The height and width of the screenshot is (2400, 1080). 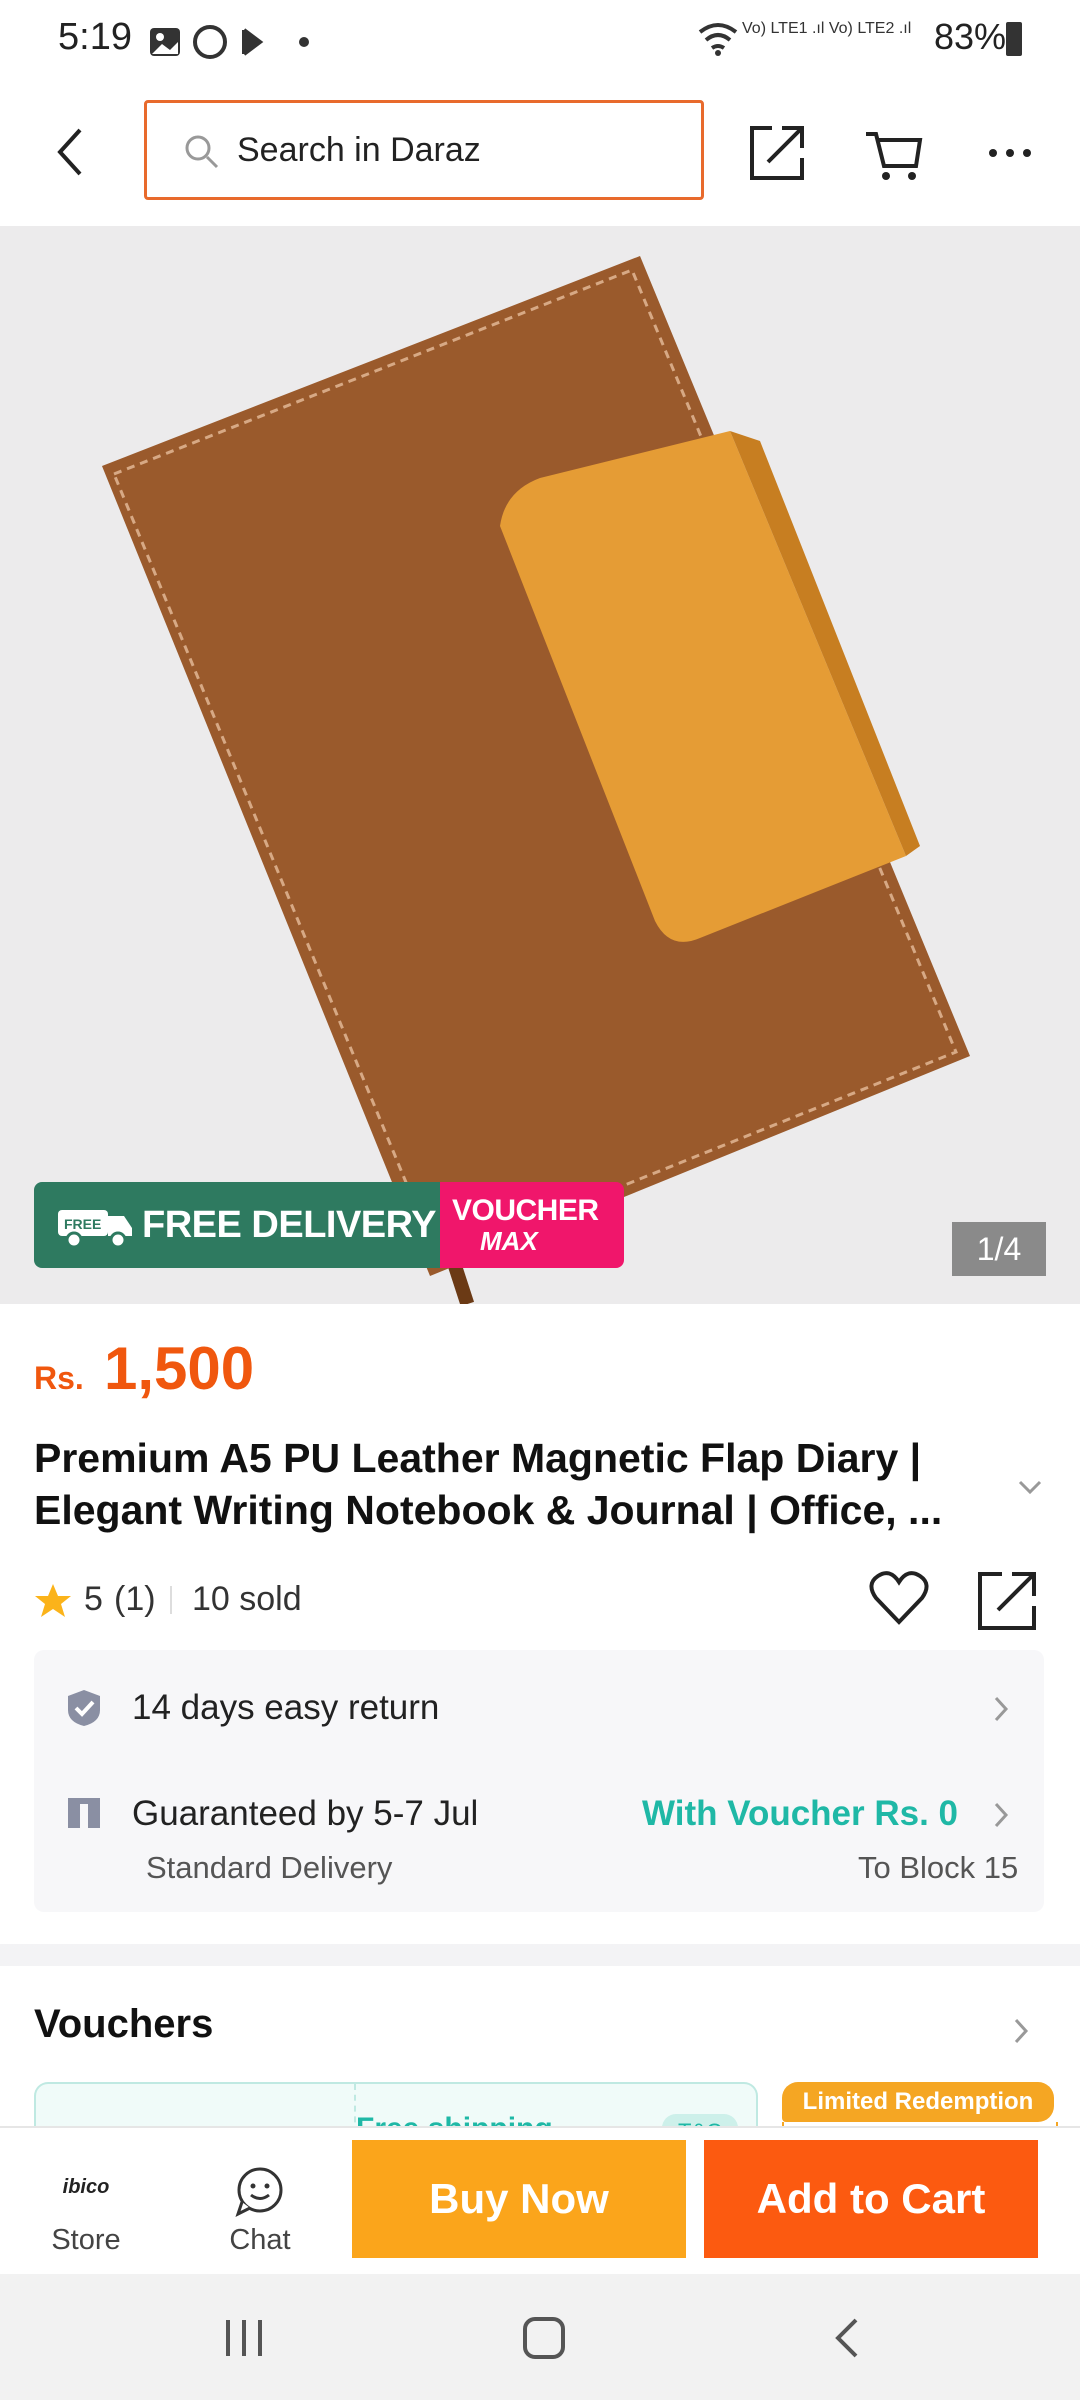 I want to click on chat-label: Chat, so click(x=260, y=2240).